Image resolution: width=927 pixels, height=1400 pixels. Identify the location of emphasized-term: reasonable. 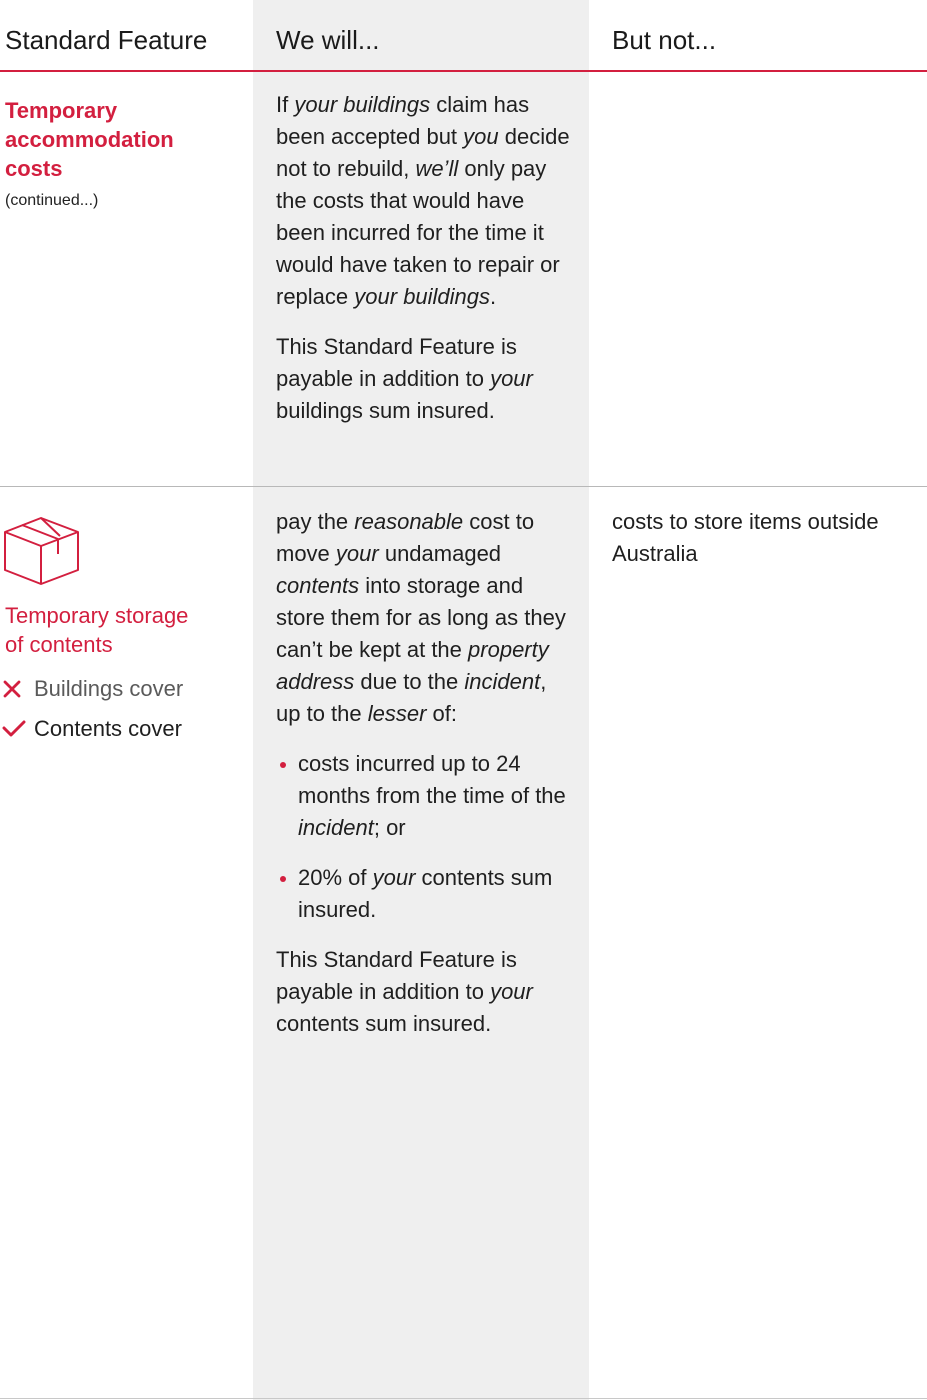
(409, 521).